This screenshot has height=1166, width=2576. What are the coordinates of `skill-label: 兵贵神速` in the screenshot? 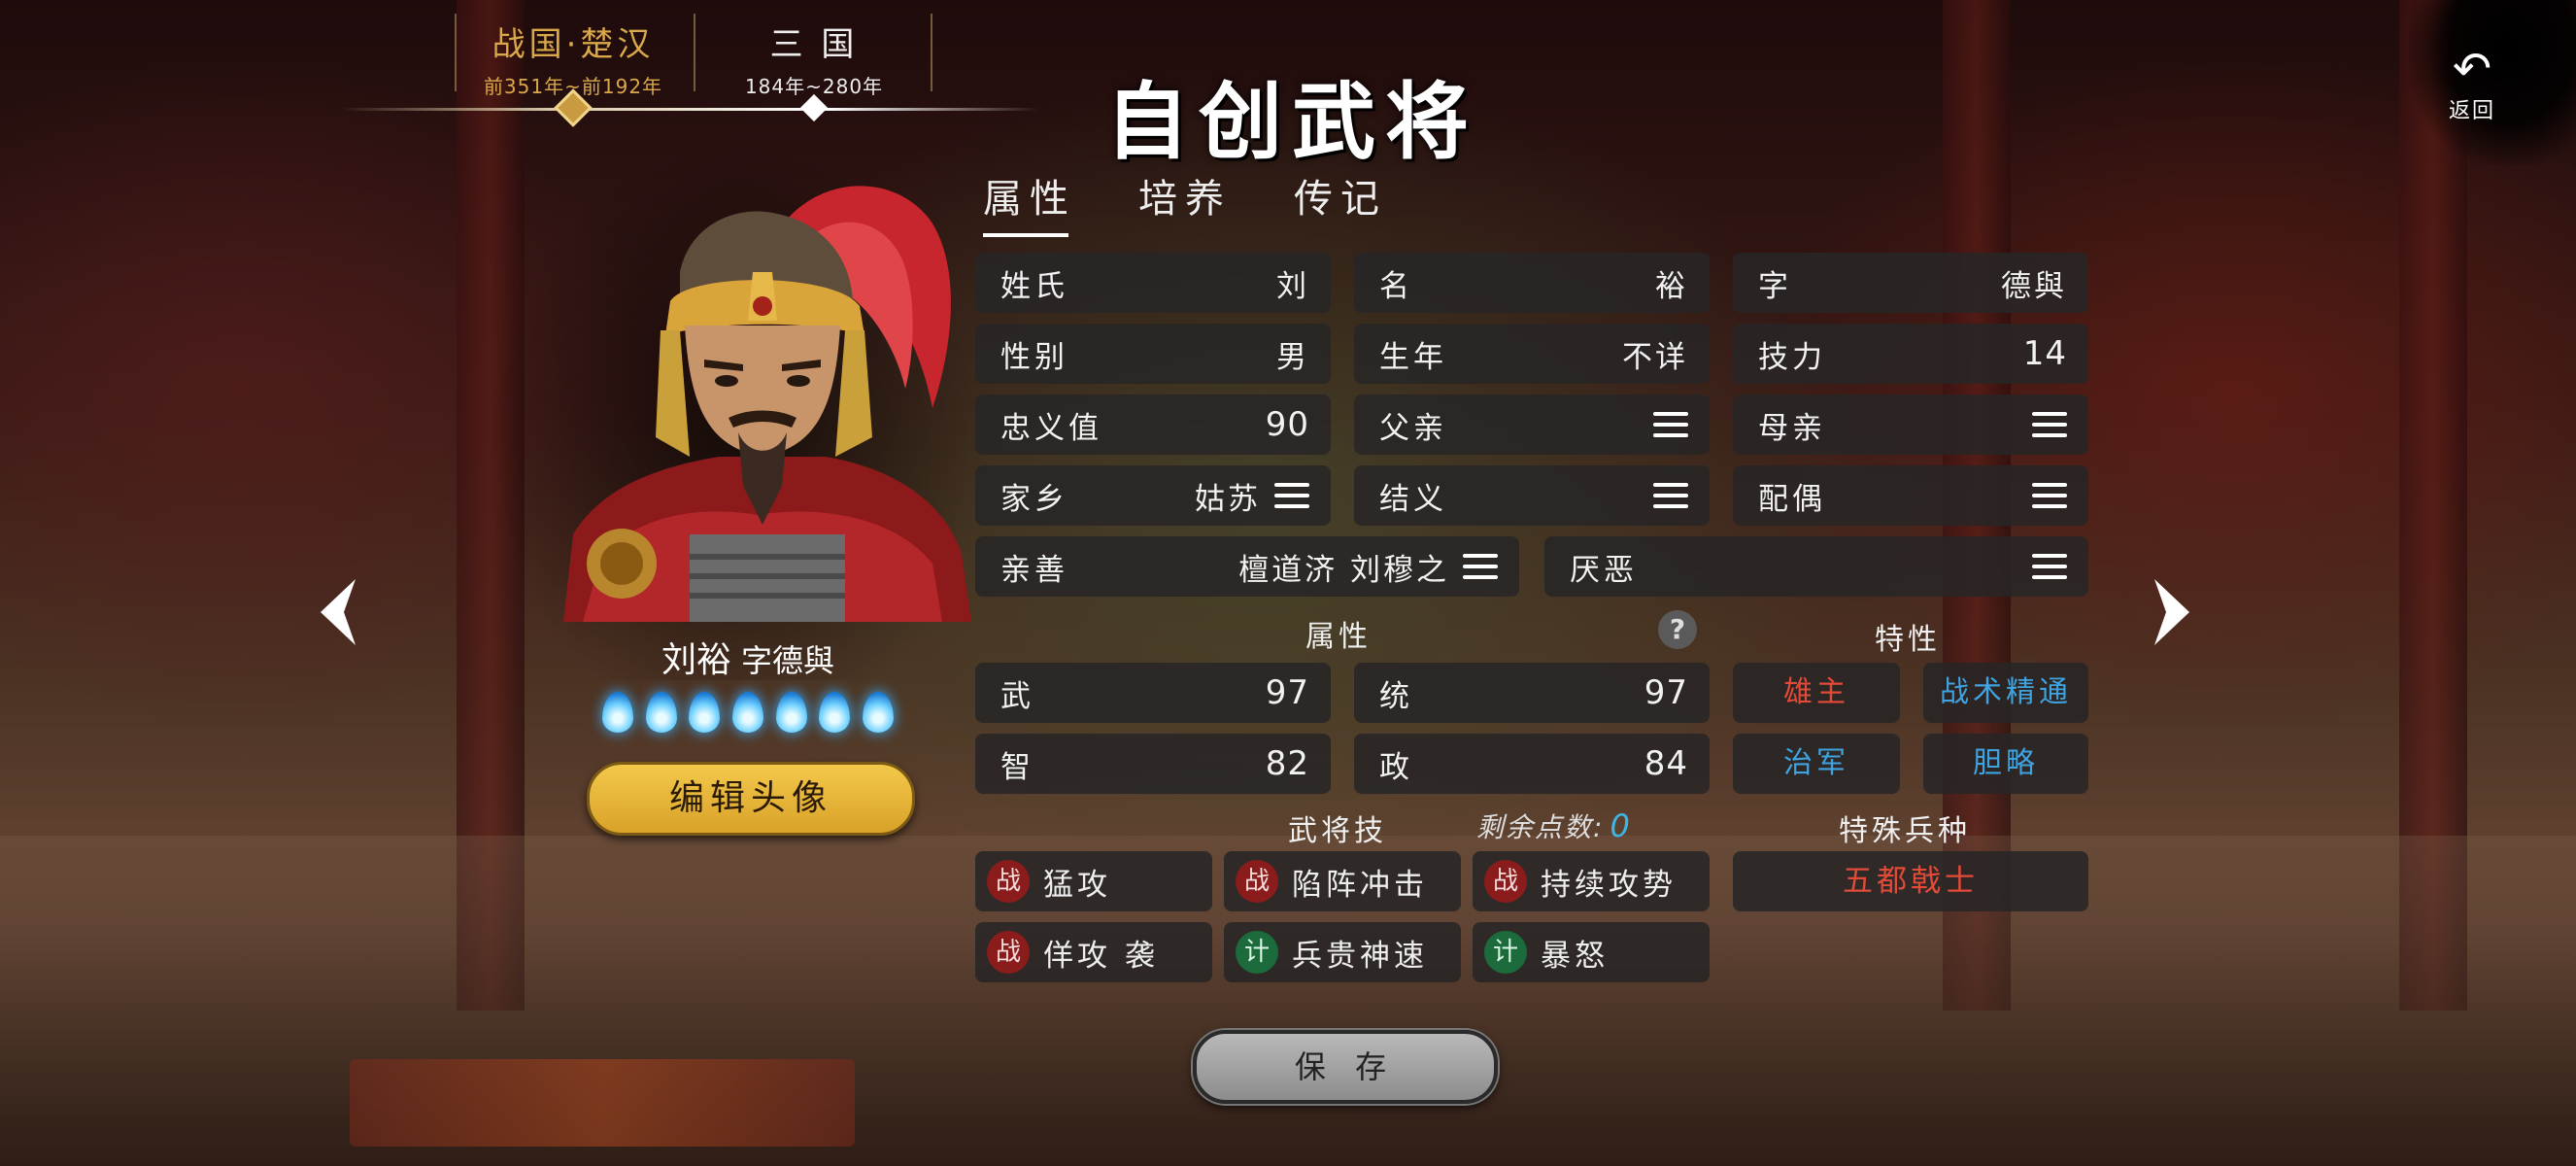 It's located at (1360, 956).